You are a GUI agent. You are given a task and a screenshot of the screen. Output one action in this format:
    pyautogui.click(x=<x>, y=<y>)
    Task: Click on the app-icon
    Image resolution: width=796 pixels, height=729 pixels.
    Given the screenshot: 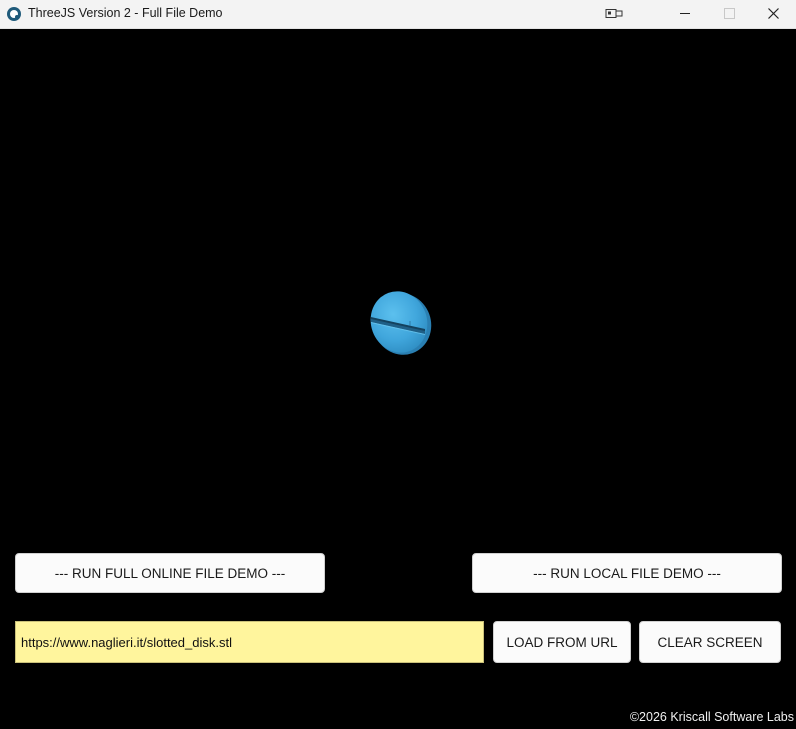 What is the action you would take?
    pyautogui.click(x=14, y=14)
    